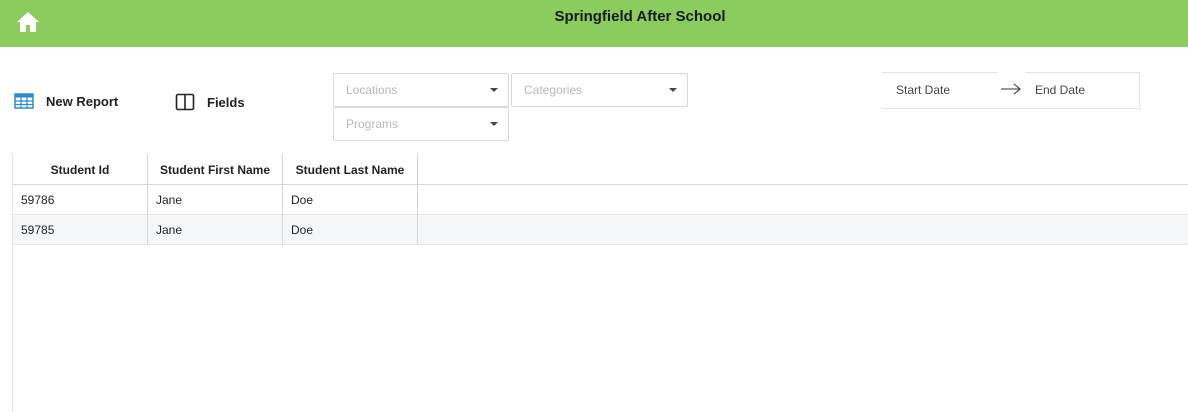  What do you see at coordinates (421, 124) in the screenshot?
I see `programs-select: Programs` at bounding box center [421, 124].